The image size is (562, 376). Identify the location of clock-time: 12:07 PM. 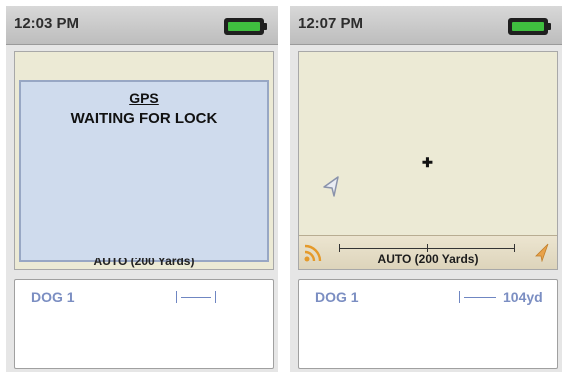
(331, 23).